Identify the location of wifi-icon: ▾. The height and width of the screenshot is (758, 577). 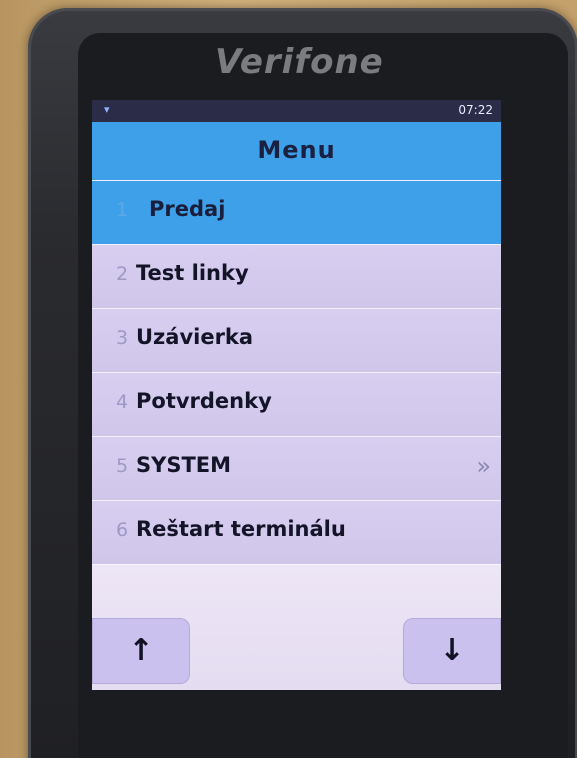
(107, 109).